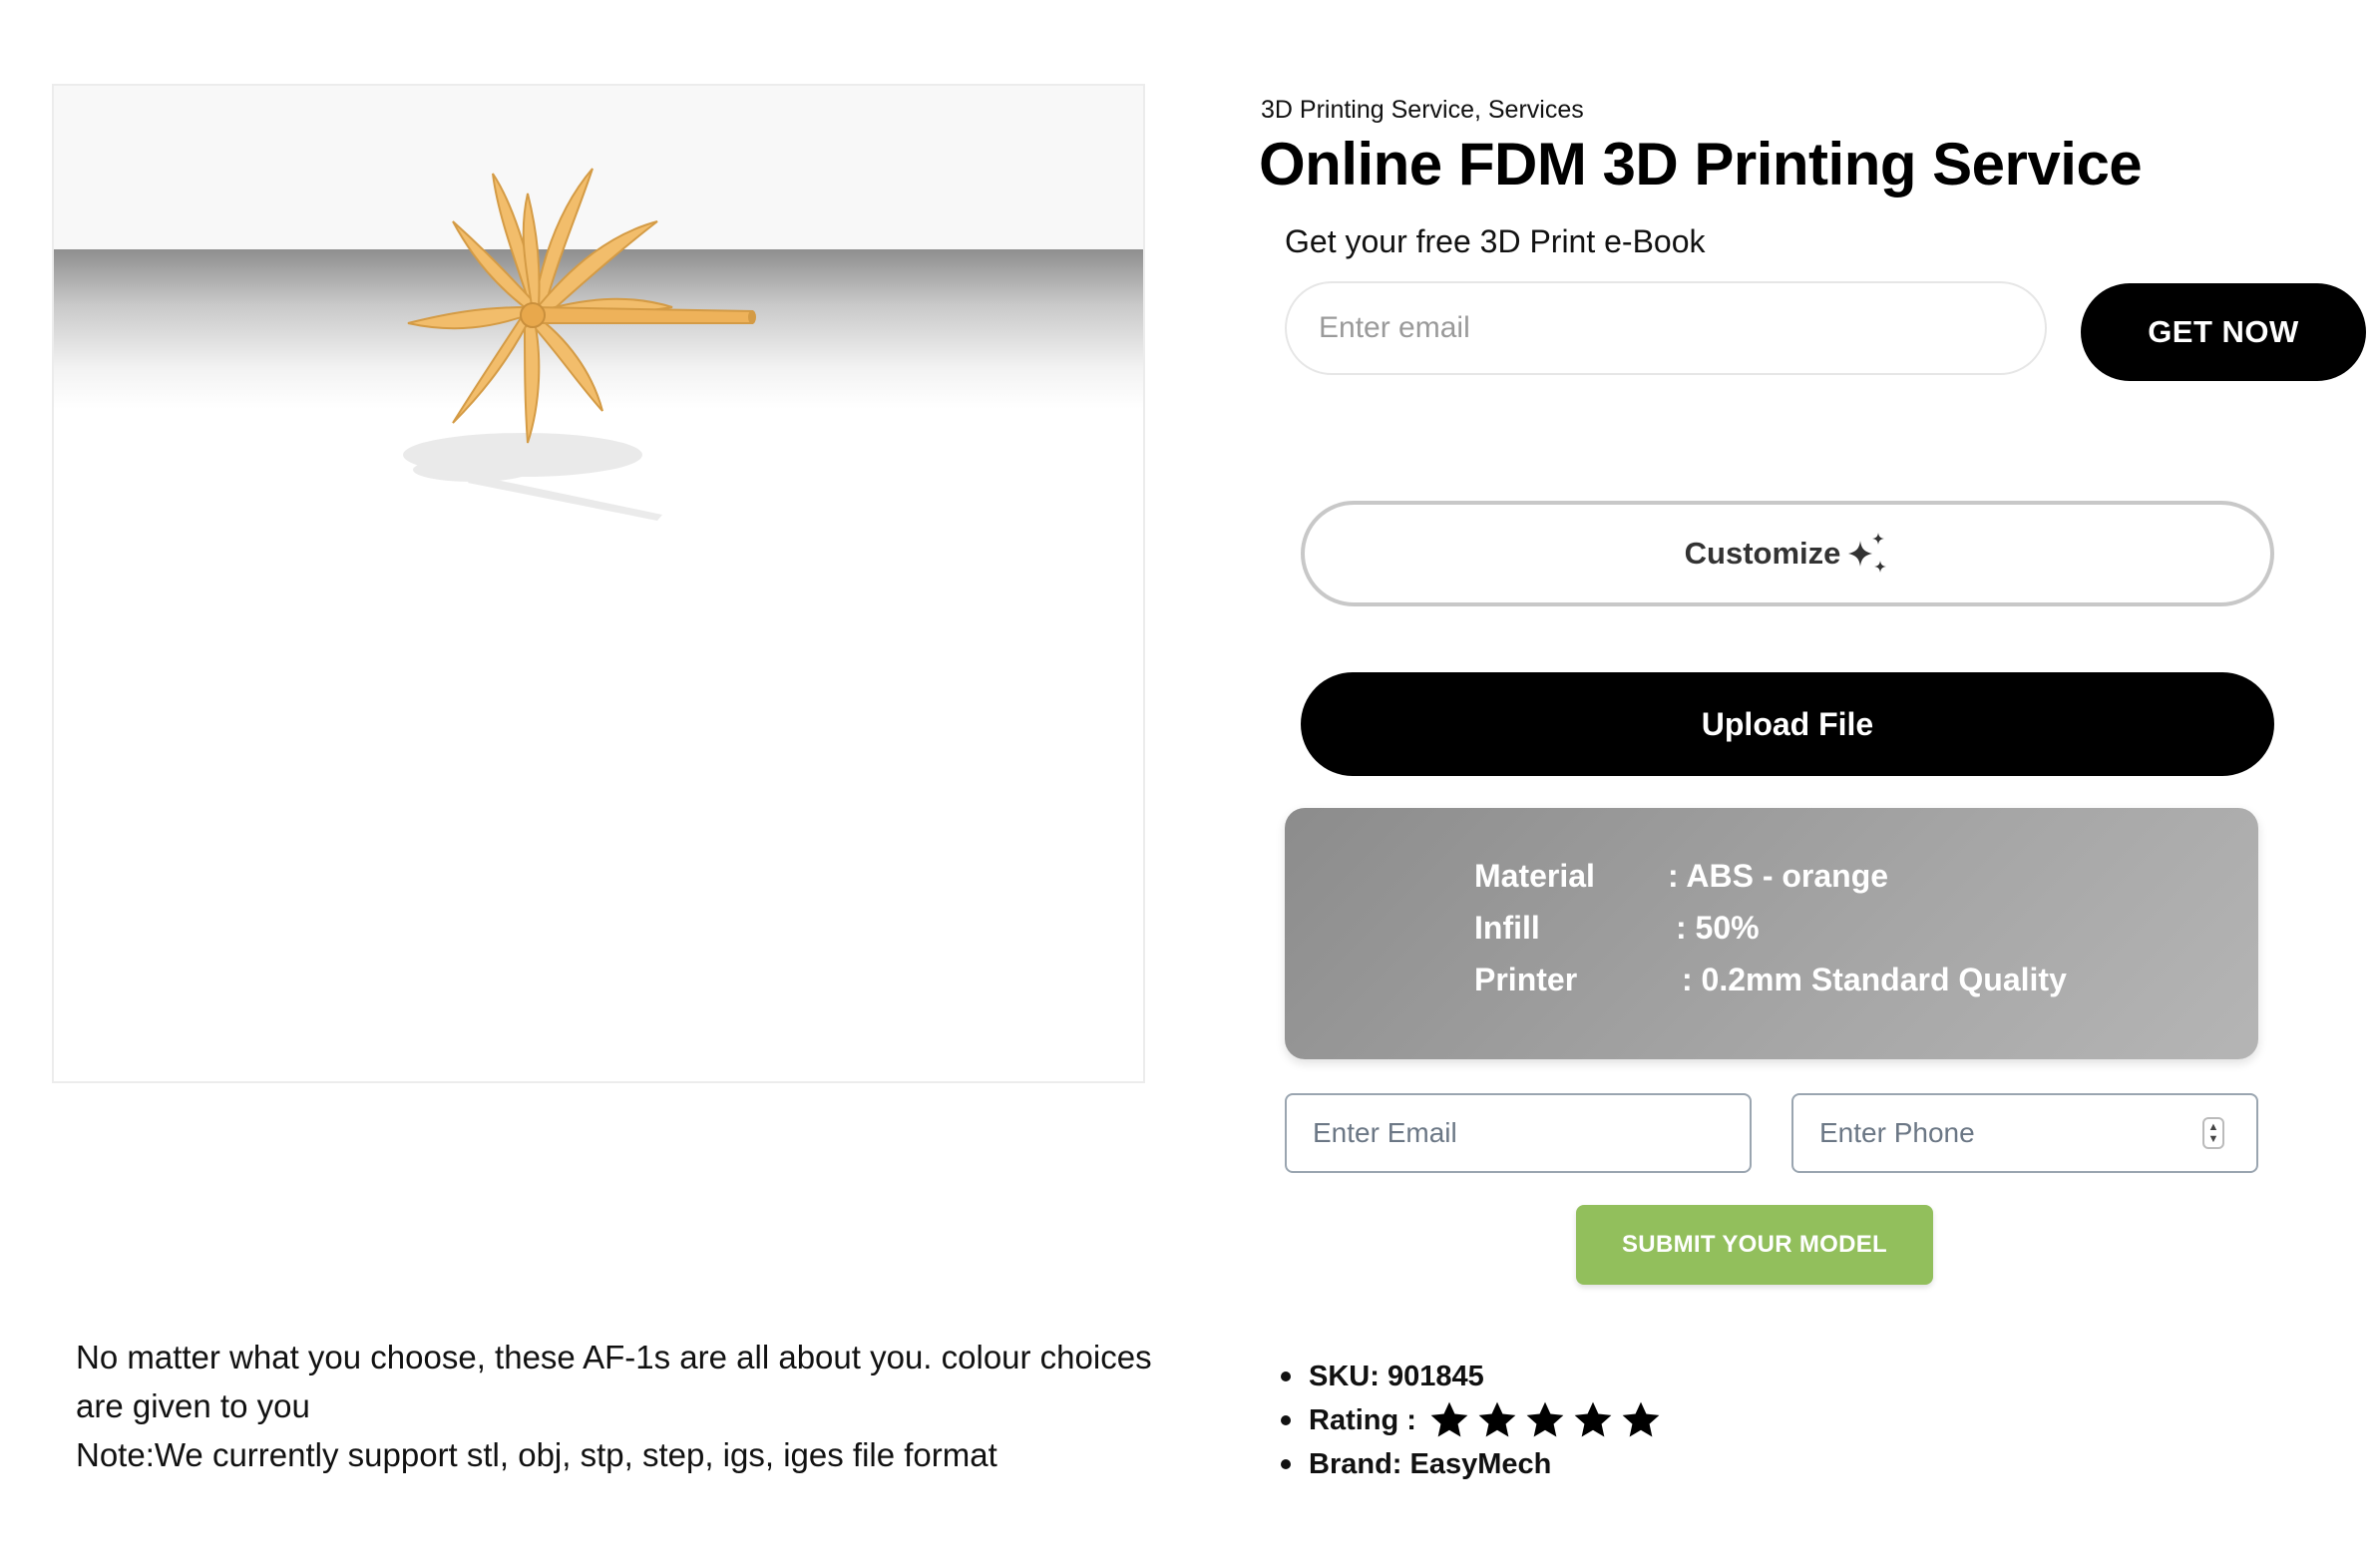 This screenshot has height=1568, width=2378. I want to click on ebook-label: Get your free 3D Print e-Book, so click(1495, 241).